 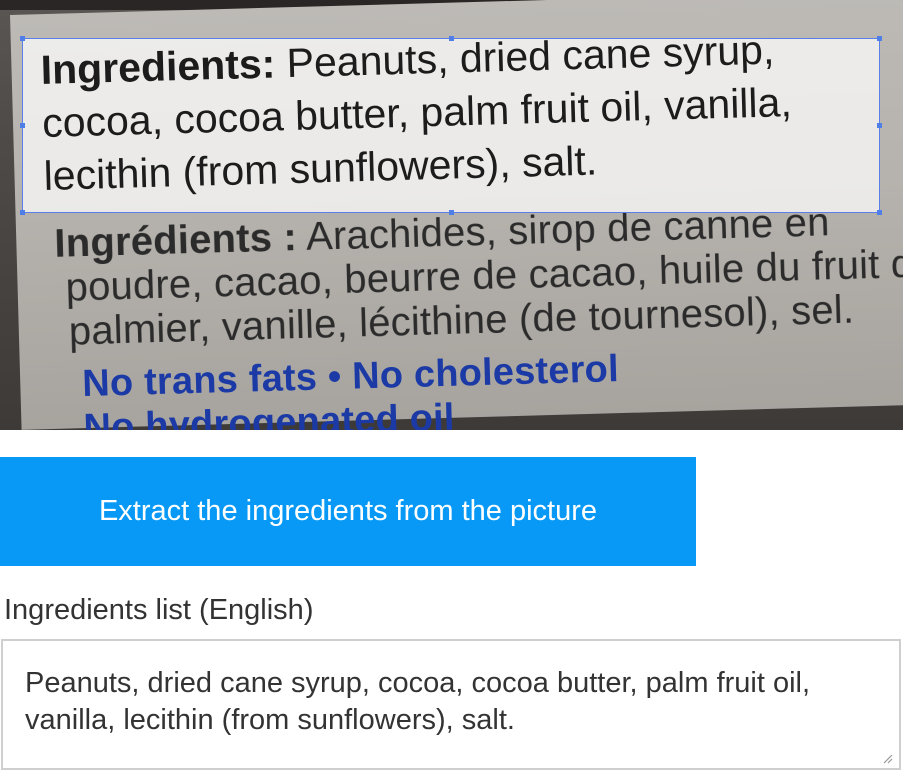 What do you see at coordinates (348, 511) in the screenshot?
I see `extract-ingredients-button: Extract the ingredients from the picture` at bounding box center [348, 511].